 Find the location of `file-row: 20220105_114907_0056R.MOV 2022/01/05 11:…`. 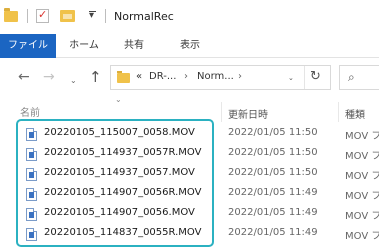

file-row: 20220105_114907_0056R.MOV 2022/01/05 11:… is located at coordinates (189, 194).